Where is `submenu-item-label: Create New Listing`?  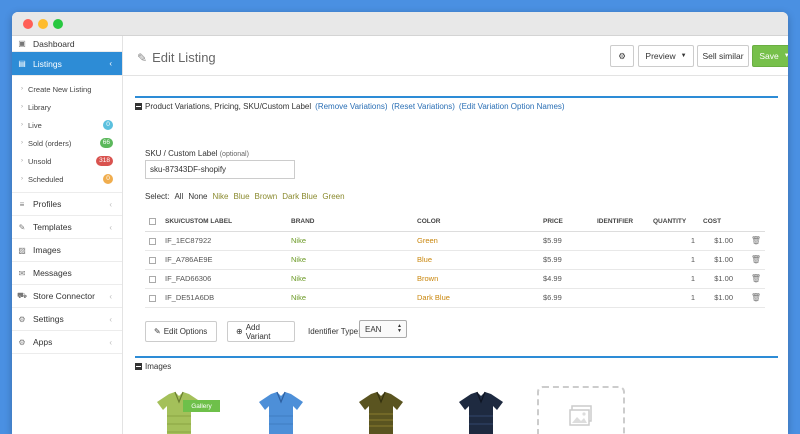
submenu-item-label: Create New Listing is located at coordinates (60, 89).